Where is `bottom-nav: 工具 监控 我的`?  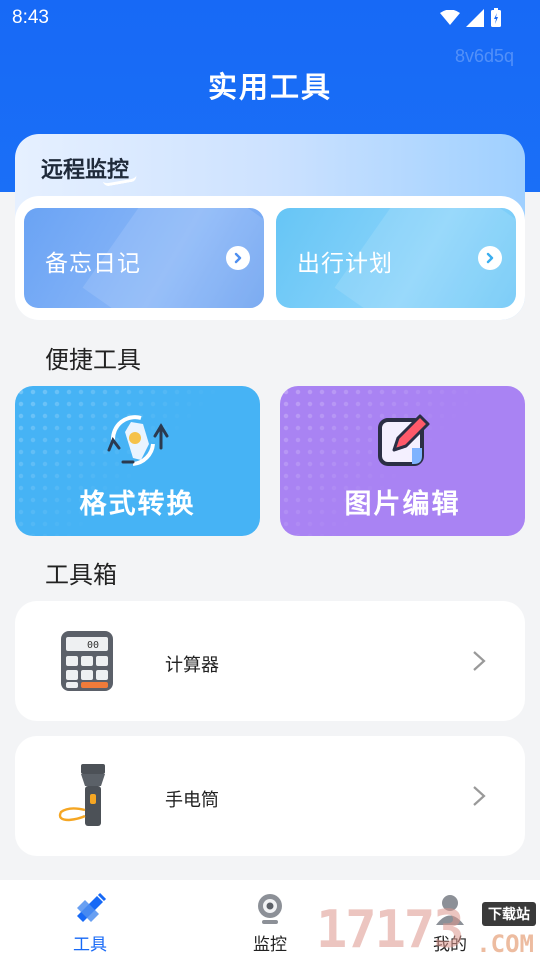
bottom-nav: 工具 监控 我的 is located at coordinates (270, 920).